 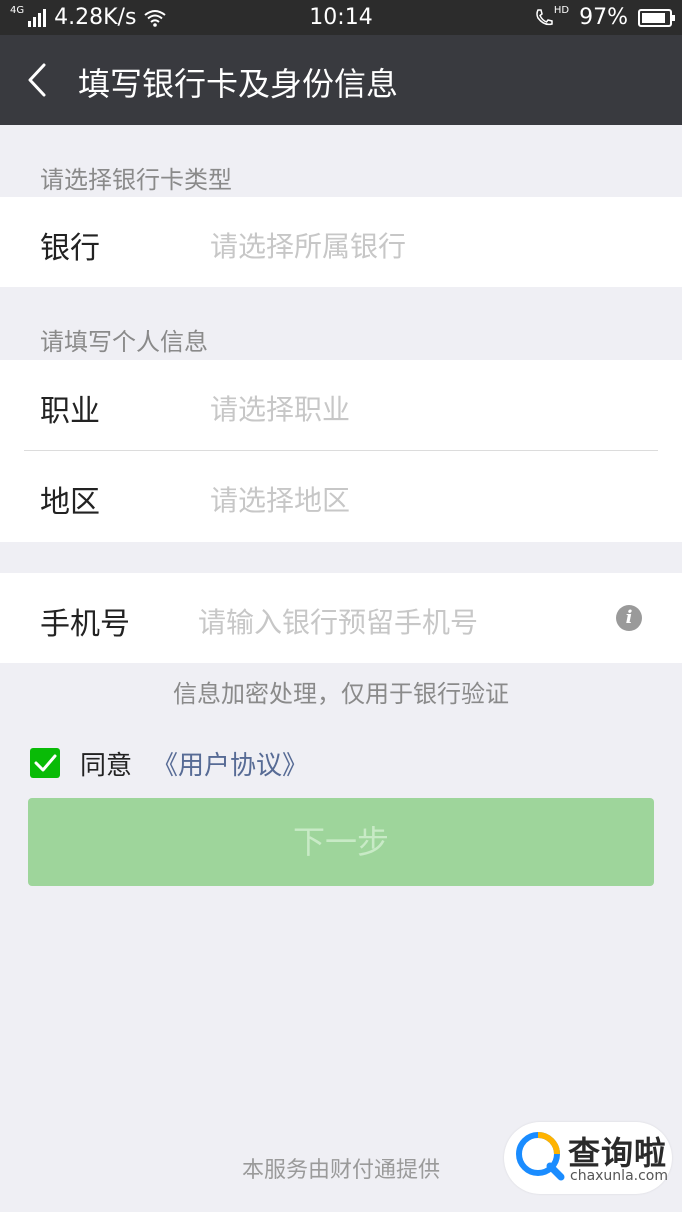 What do you see at coordinates (70, 248) in the screenshot?
I see `bank-label: 银行` at bounding box center [70, 248].